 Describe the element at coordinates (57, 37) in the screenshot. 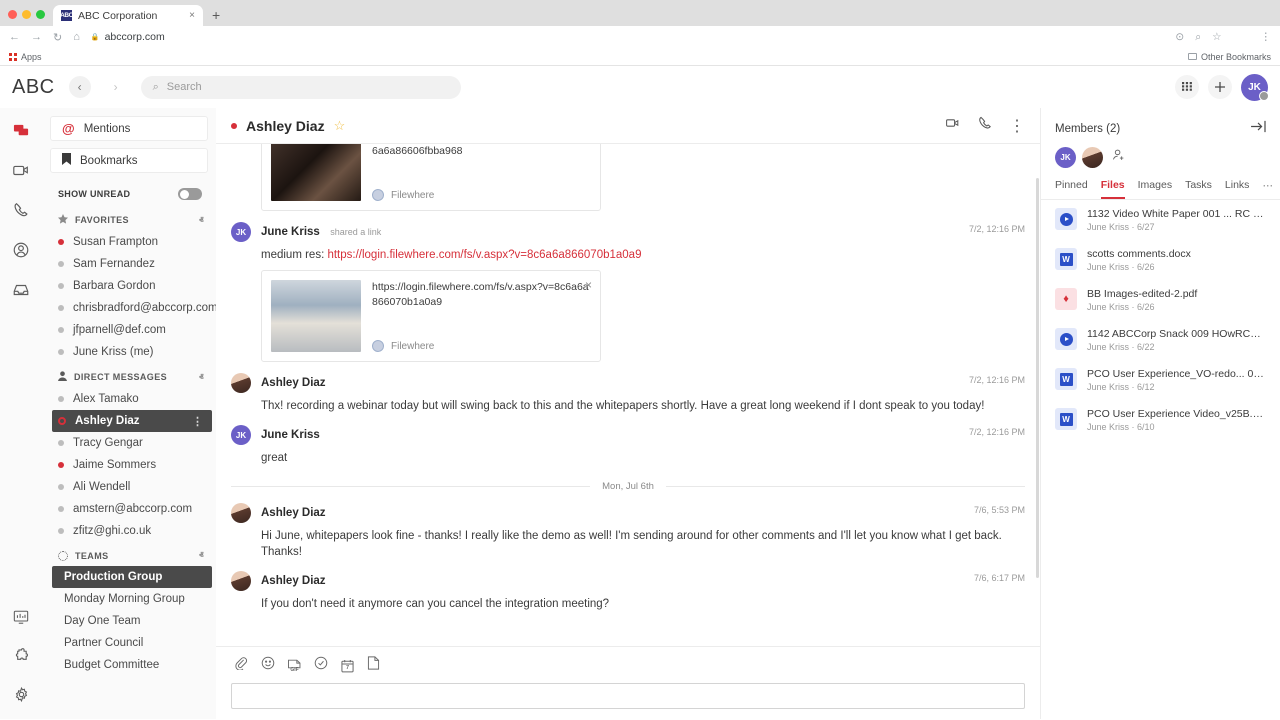

I see `reload-icon: ↻` at that location.